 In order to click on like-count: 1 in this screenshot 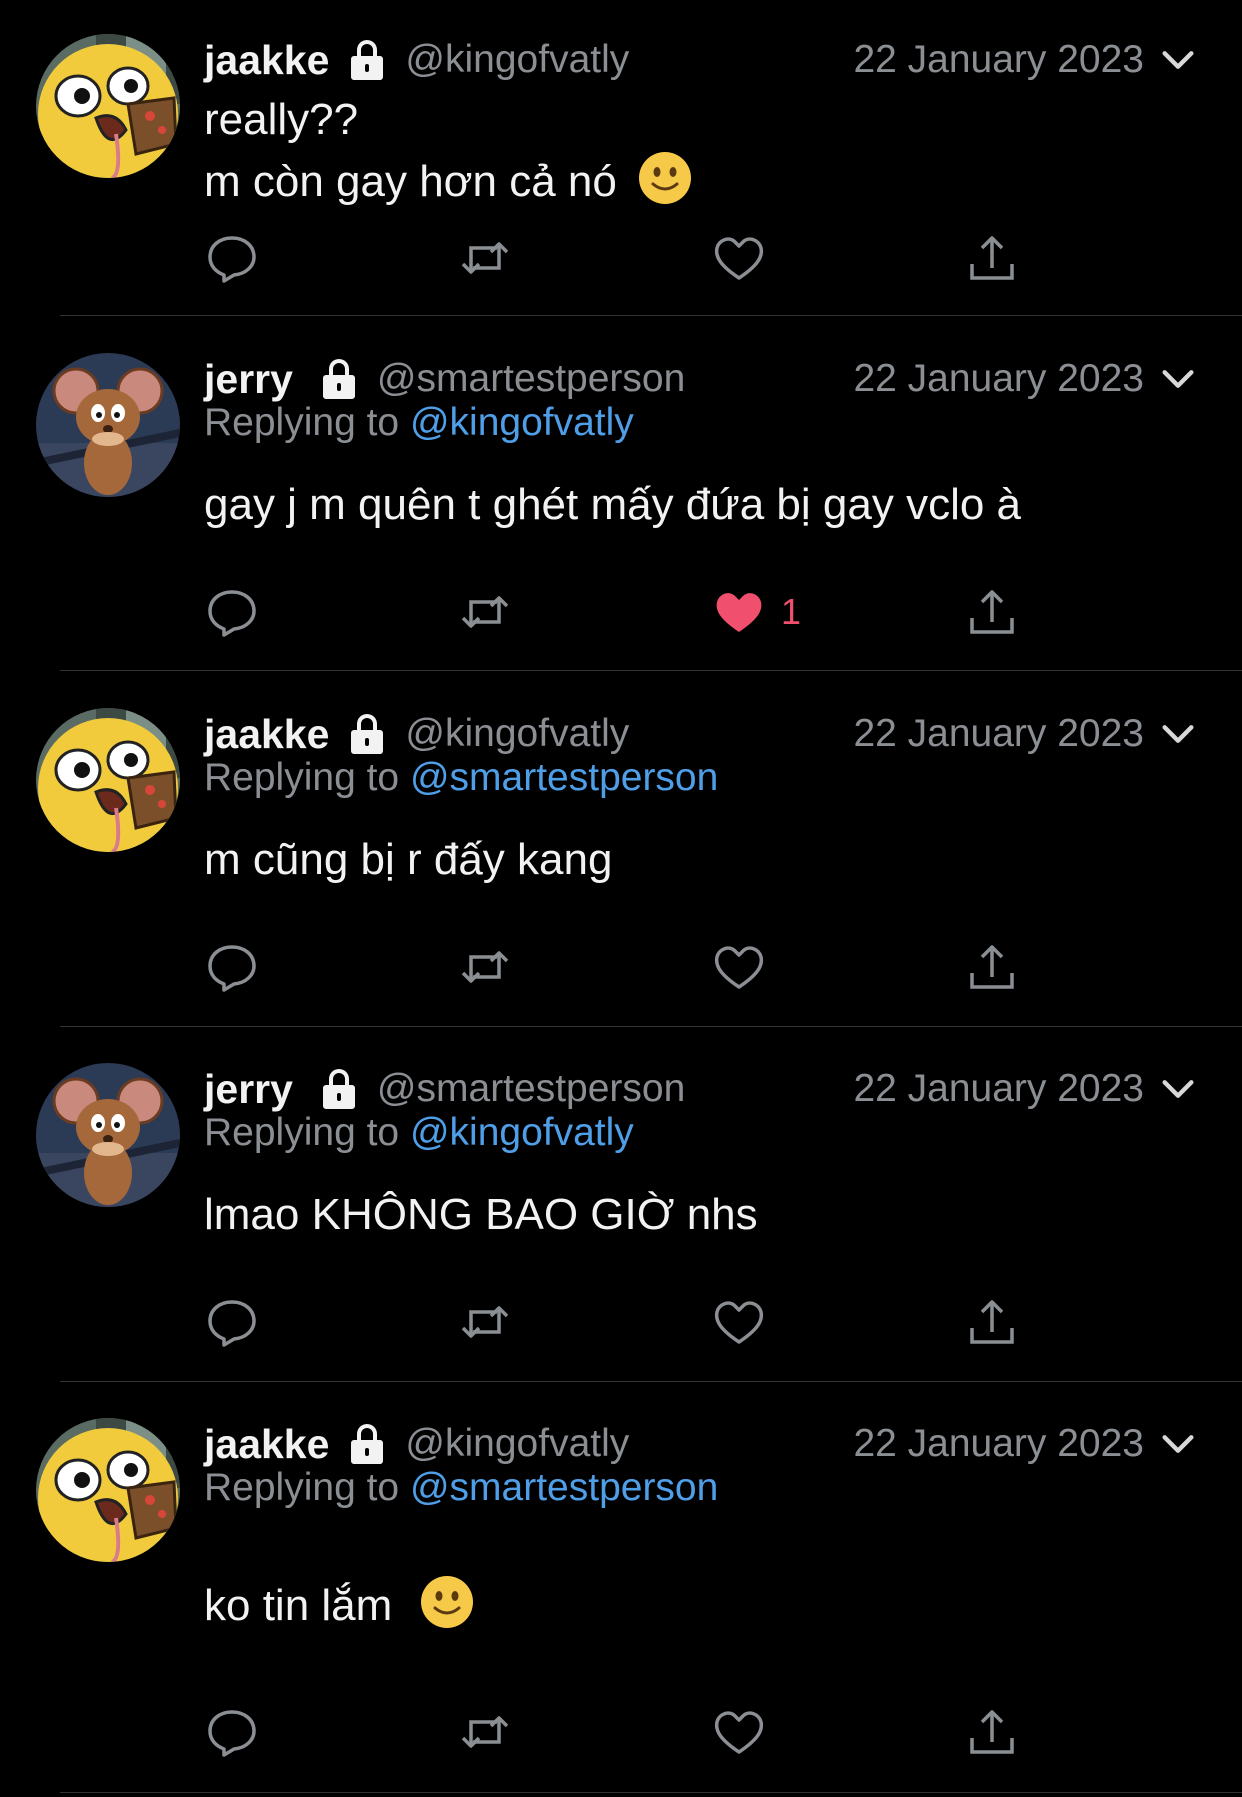, I will do `click(791, 611)`.